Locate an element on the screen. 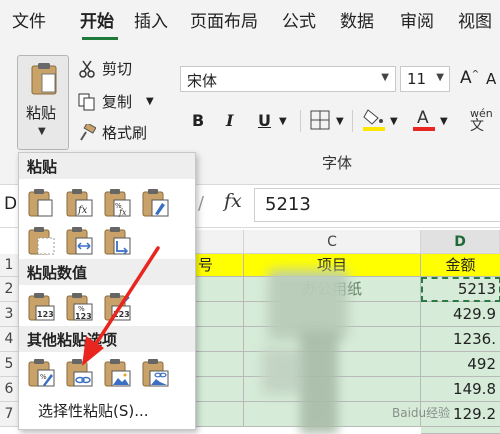 This screenshot has height=434, width=500. format-painter-label: 格式刷 is located at coordinates (125, 133).